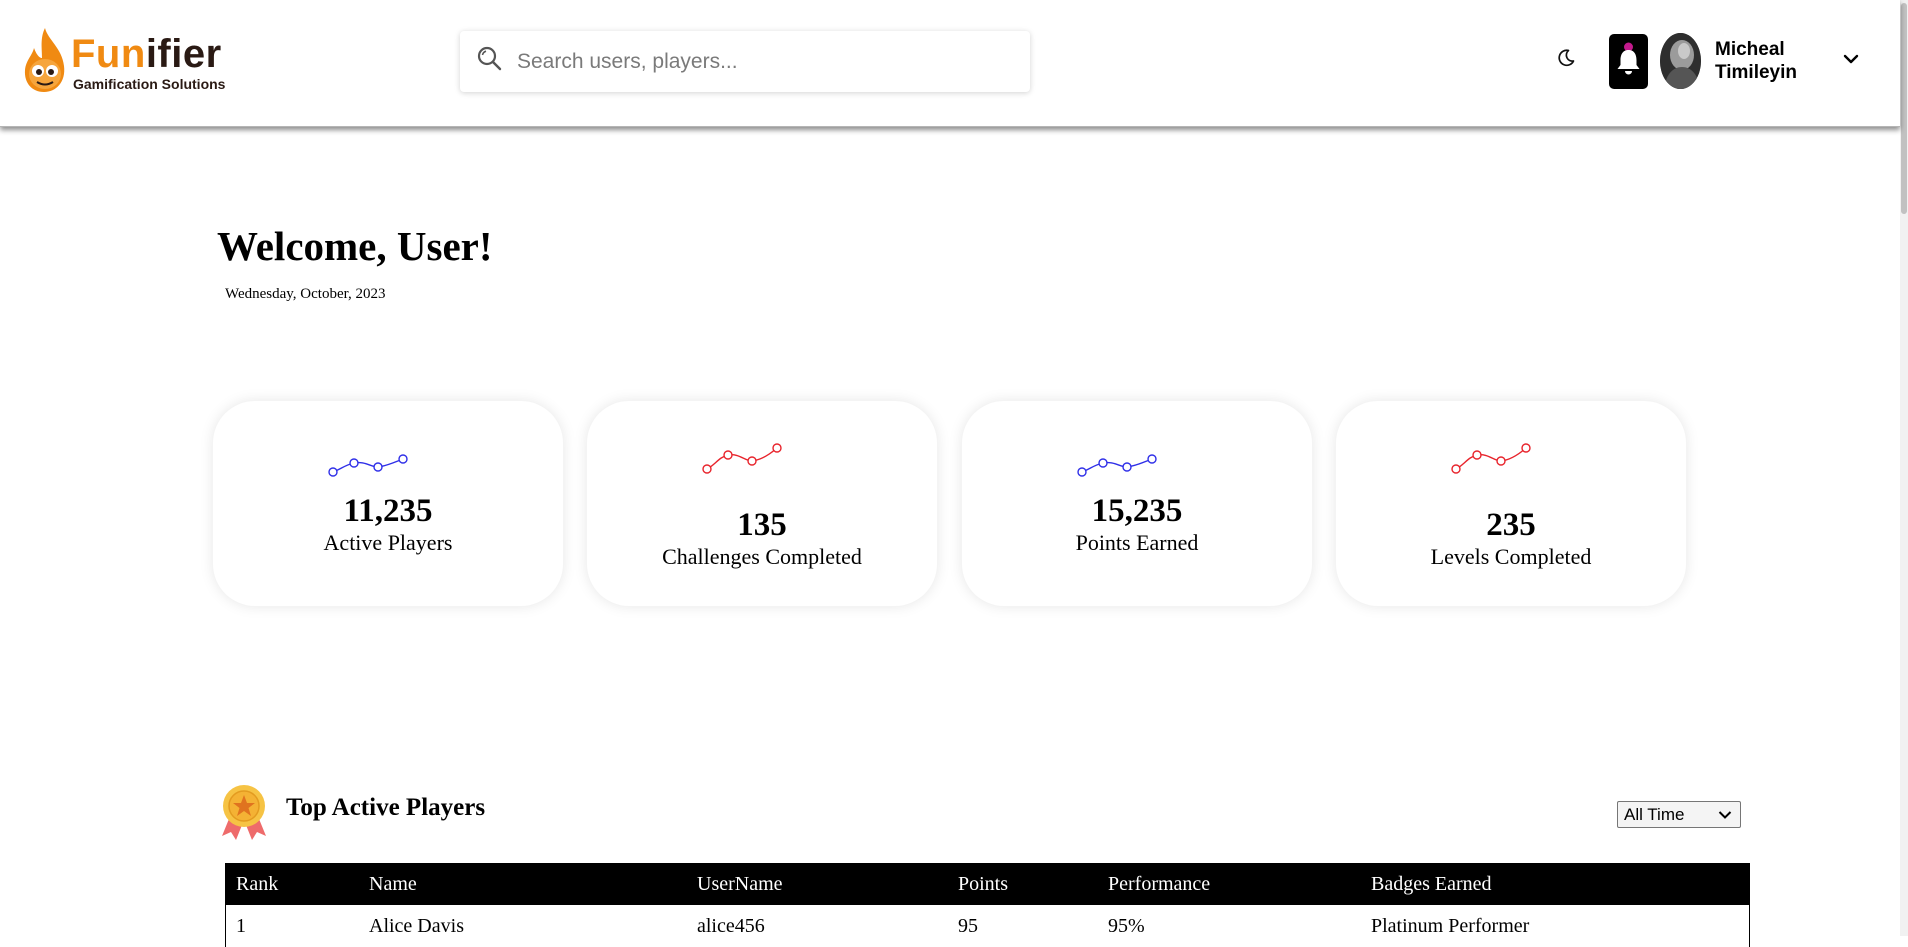  I want to click on cell-badges: Platinum Performer, so click(1450, 926).